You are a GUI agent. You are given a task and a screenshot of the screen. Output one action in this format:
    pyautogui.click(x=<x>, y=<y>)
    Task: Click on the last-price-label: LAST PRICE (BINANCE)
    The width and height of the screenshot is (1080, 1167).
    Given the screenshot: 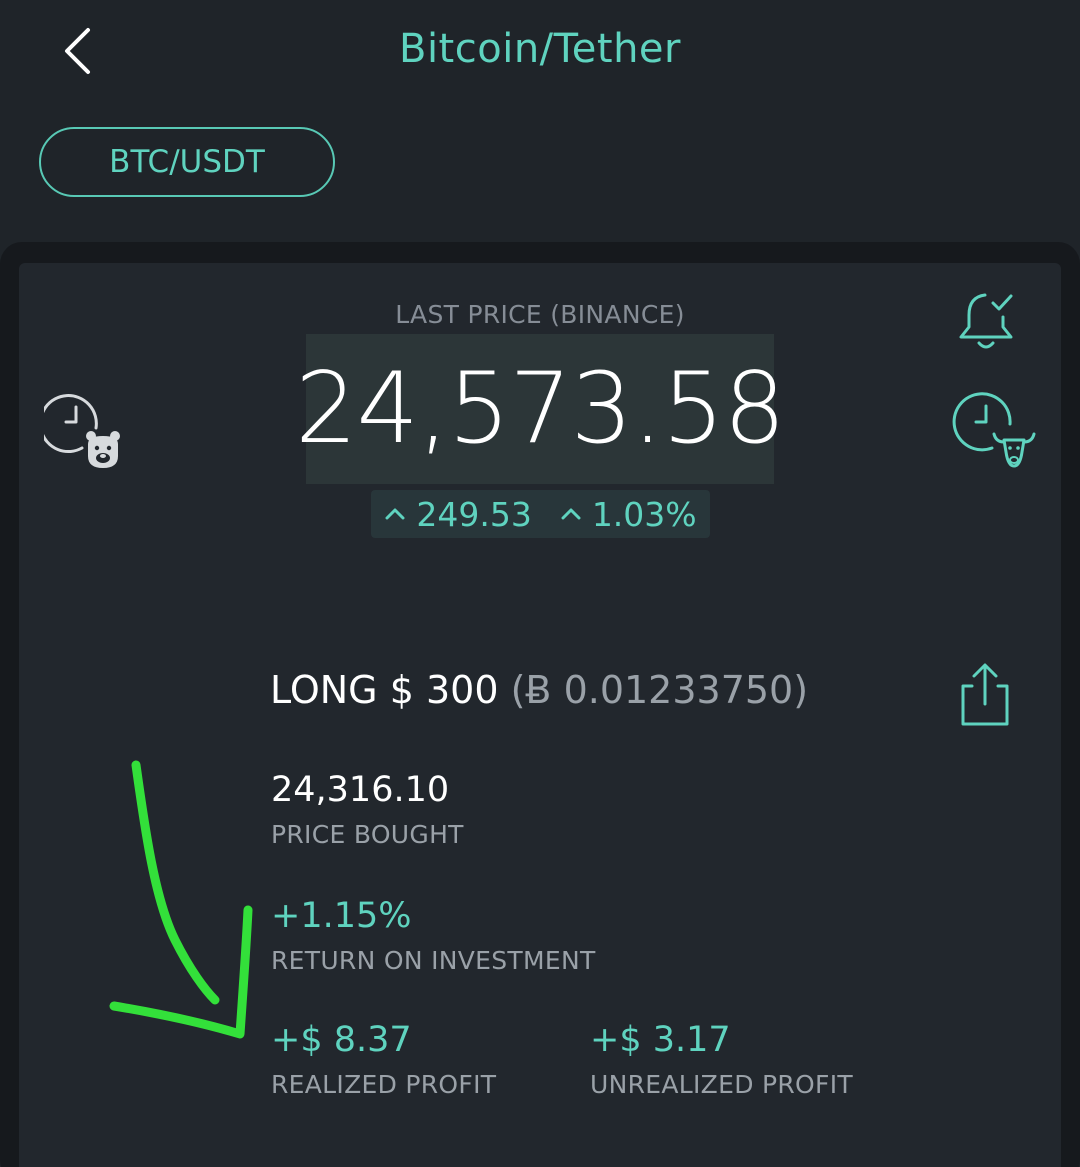 What is the action you would take?
    pyautogui.click(x=540, y=314)
    